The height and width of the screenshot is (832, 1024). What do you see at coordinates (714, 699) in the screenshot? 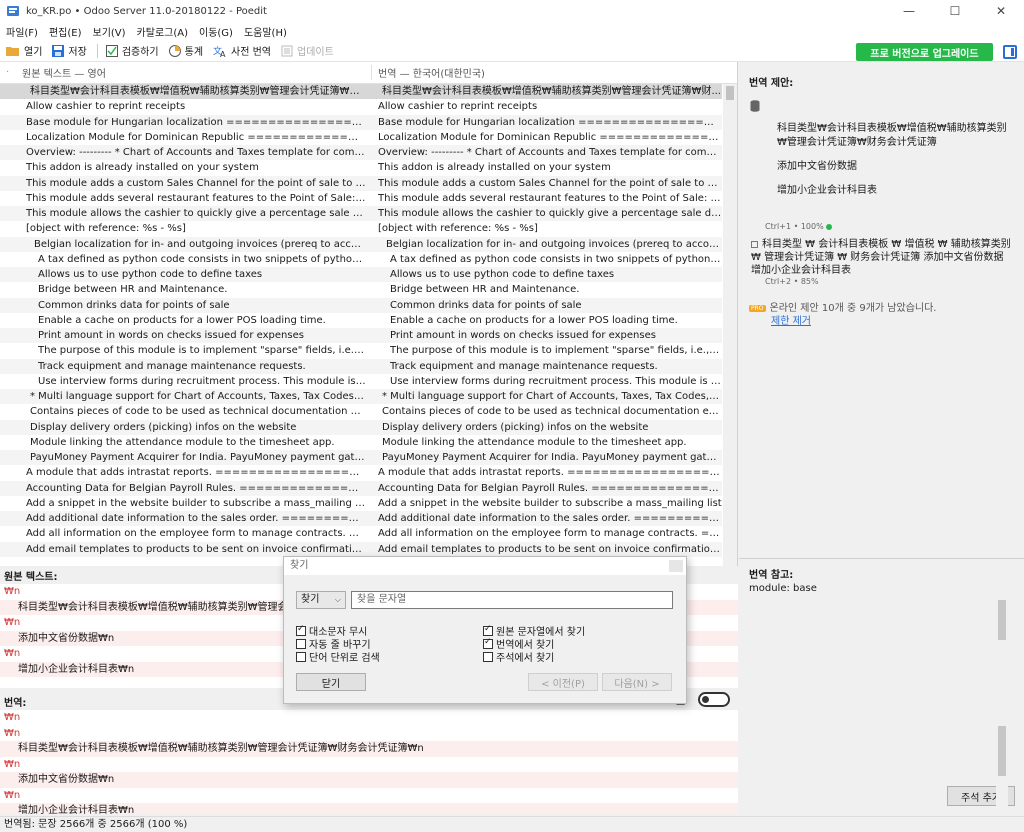
I see `fuzzy-toggle` at bounding box center [714, 699].